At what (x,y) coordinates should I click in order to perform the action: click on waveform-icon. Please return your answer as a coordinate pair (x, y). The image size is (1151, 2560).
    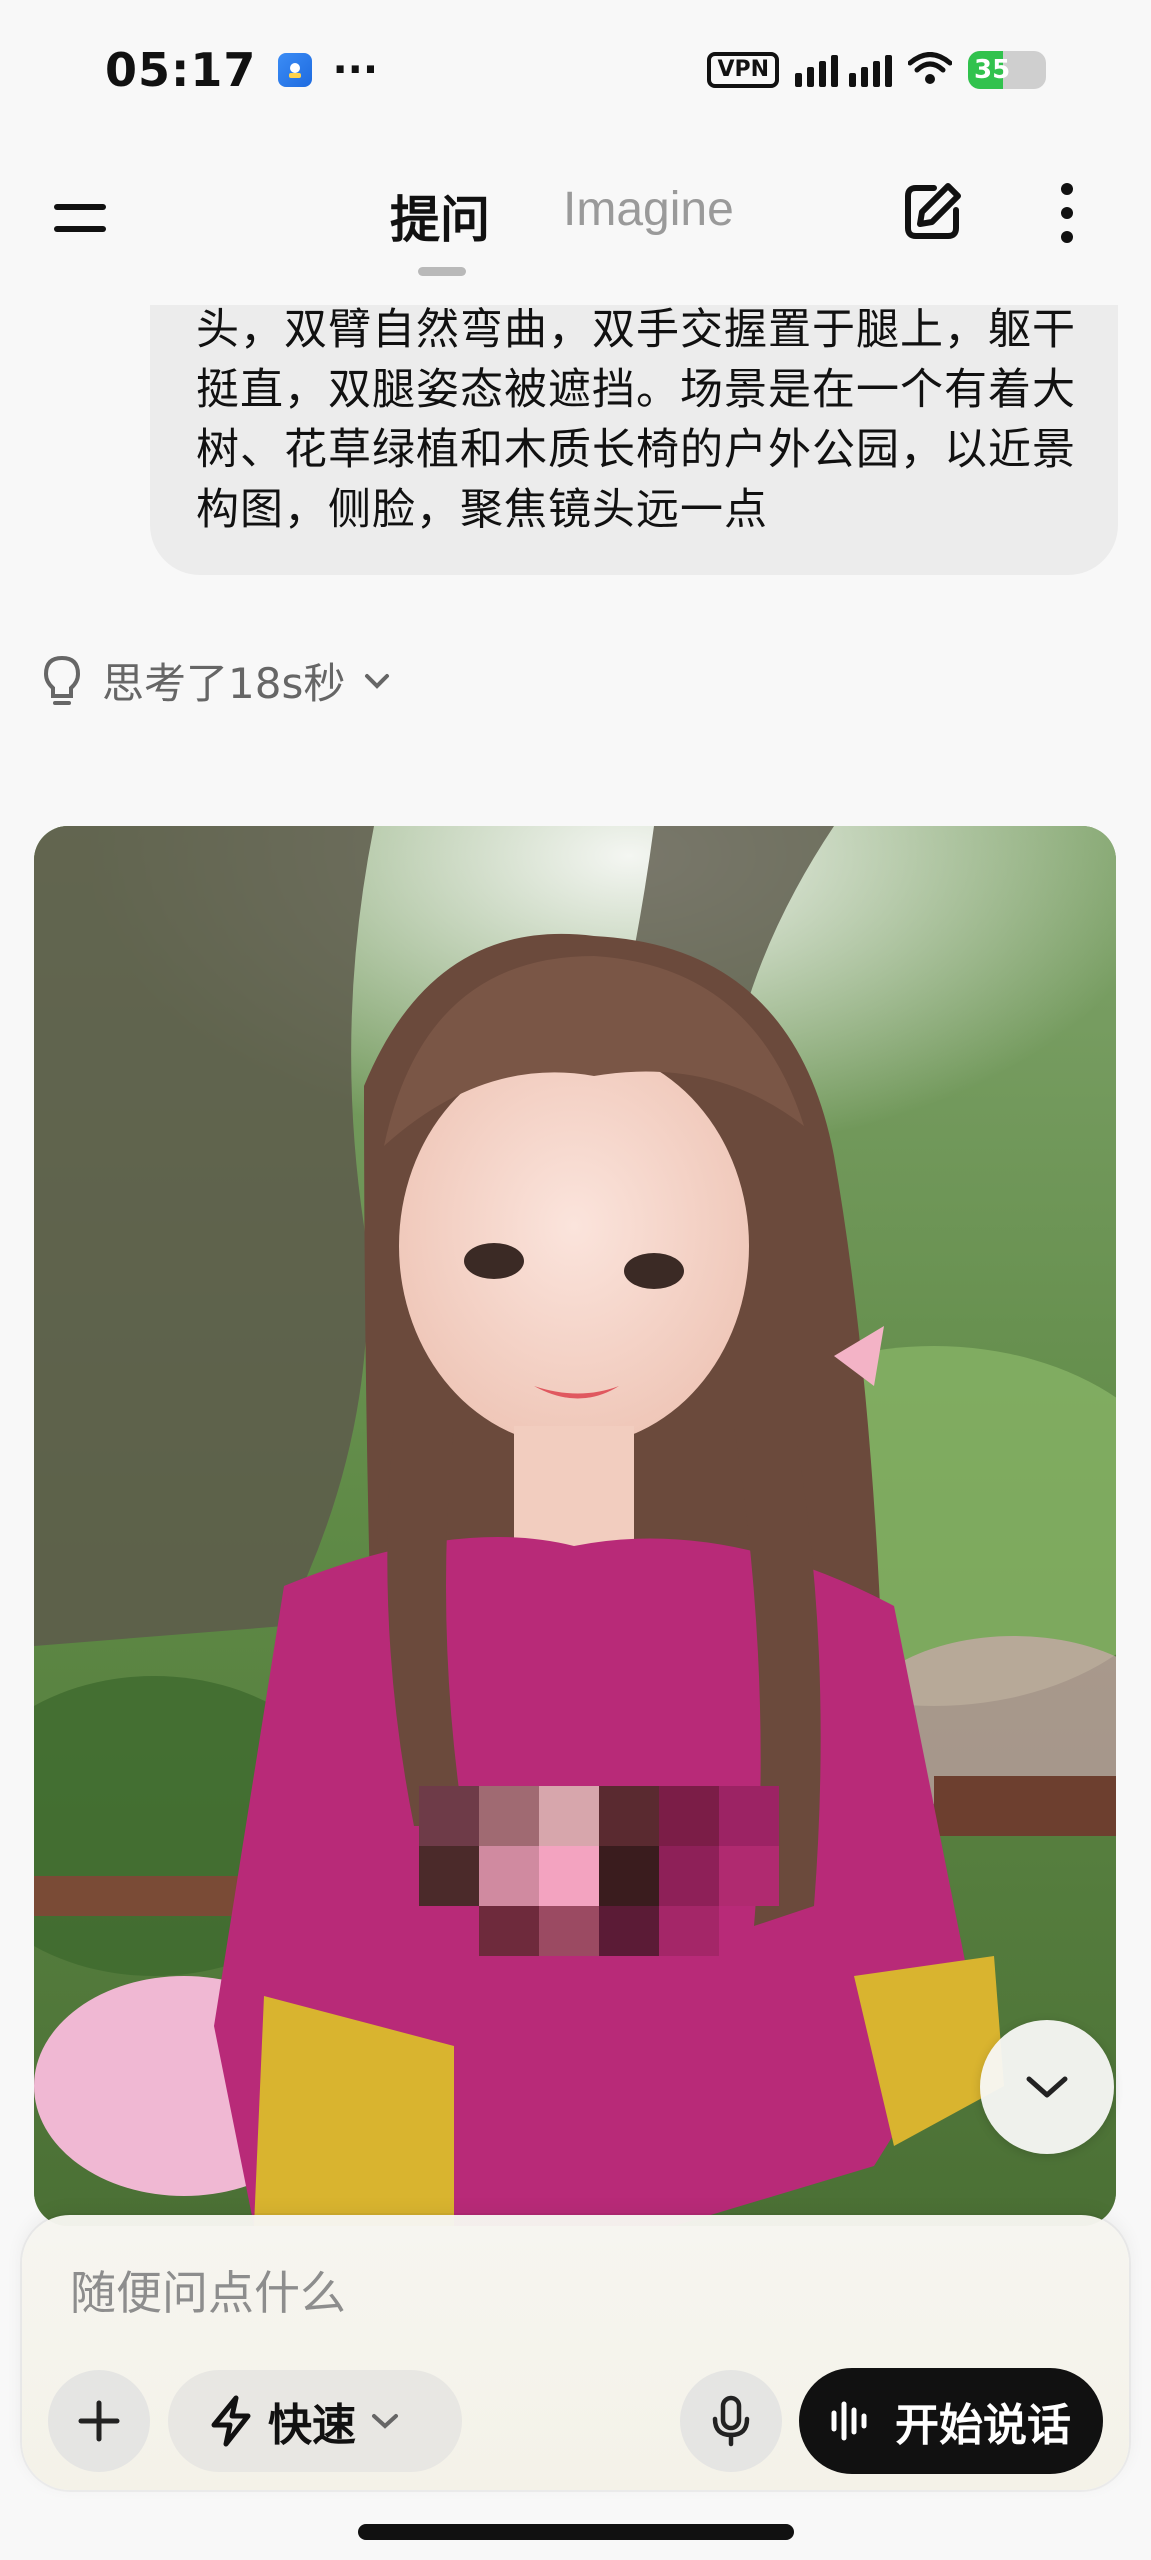
    Looking at the image, I should click on (849, 2421).